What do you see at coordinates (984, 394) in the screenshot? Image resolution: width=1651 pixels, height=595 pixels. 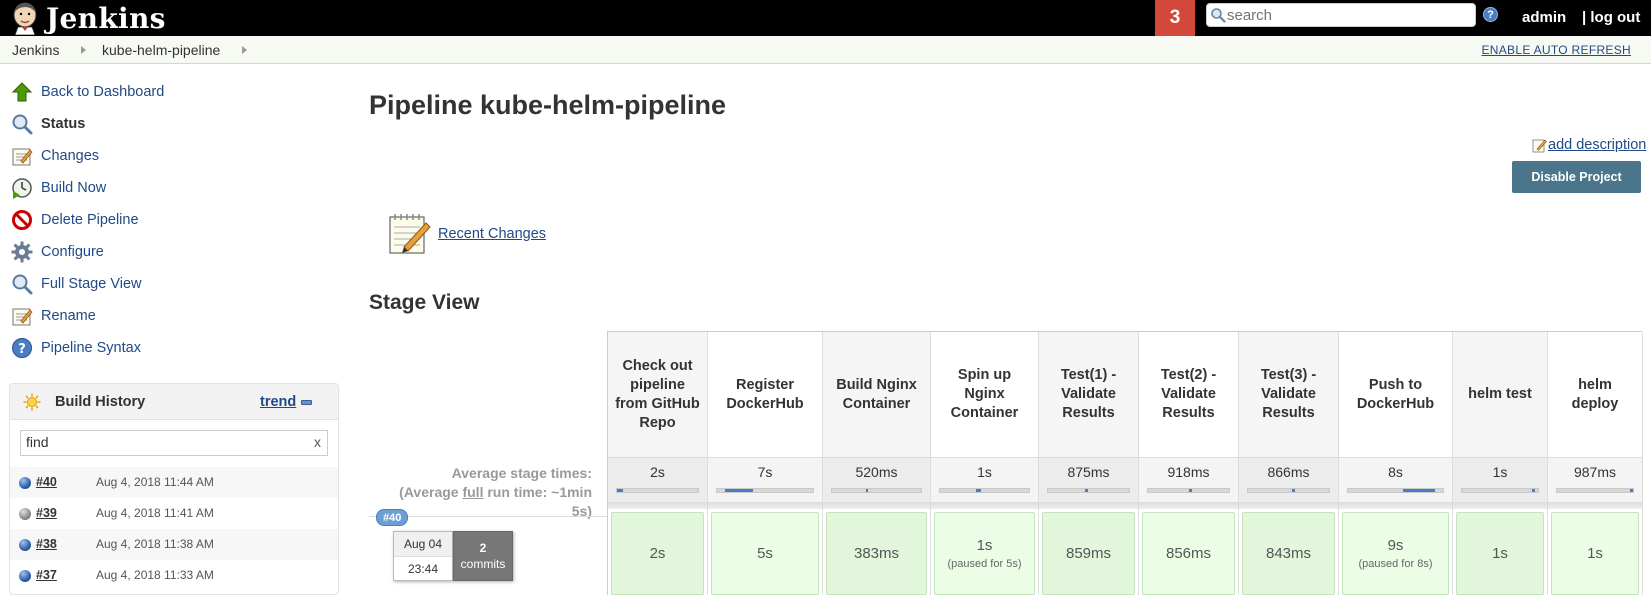 I see `stage-header: Spin up Nginx Container` at bounding box center [984, 394].